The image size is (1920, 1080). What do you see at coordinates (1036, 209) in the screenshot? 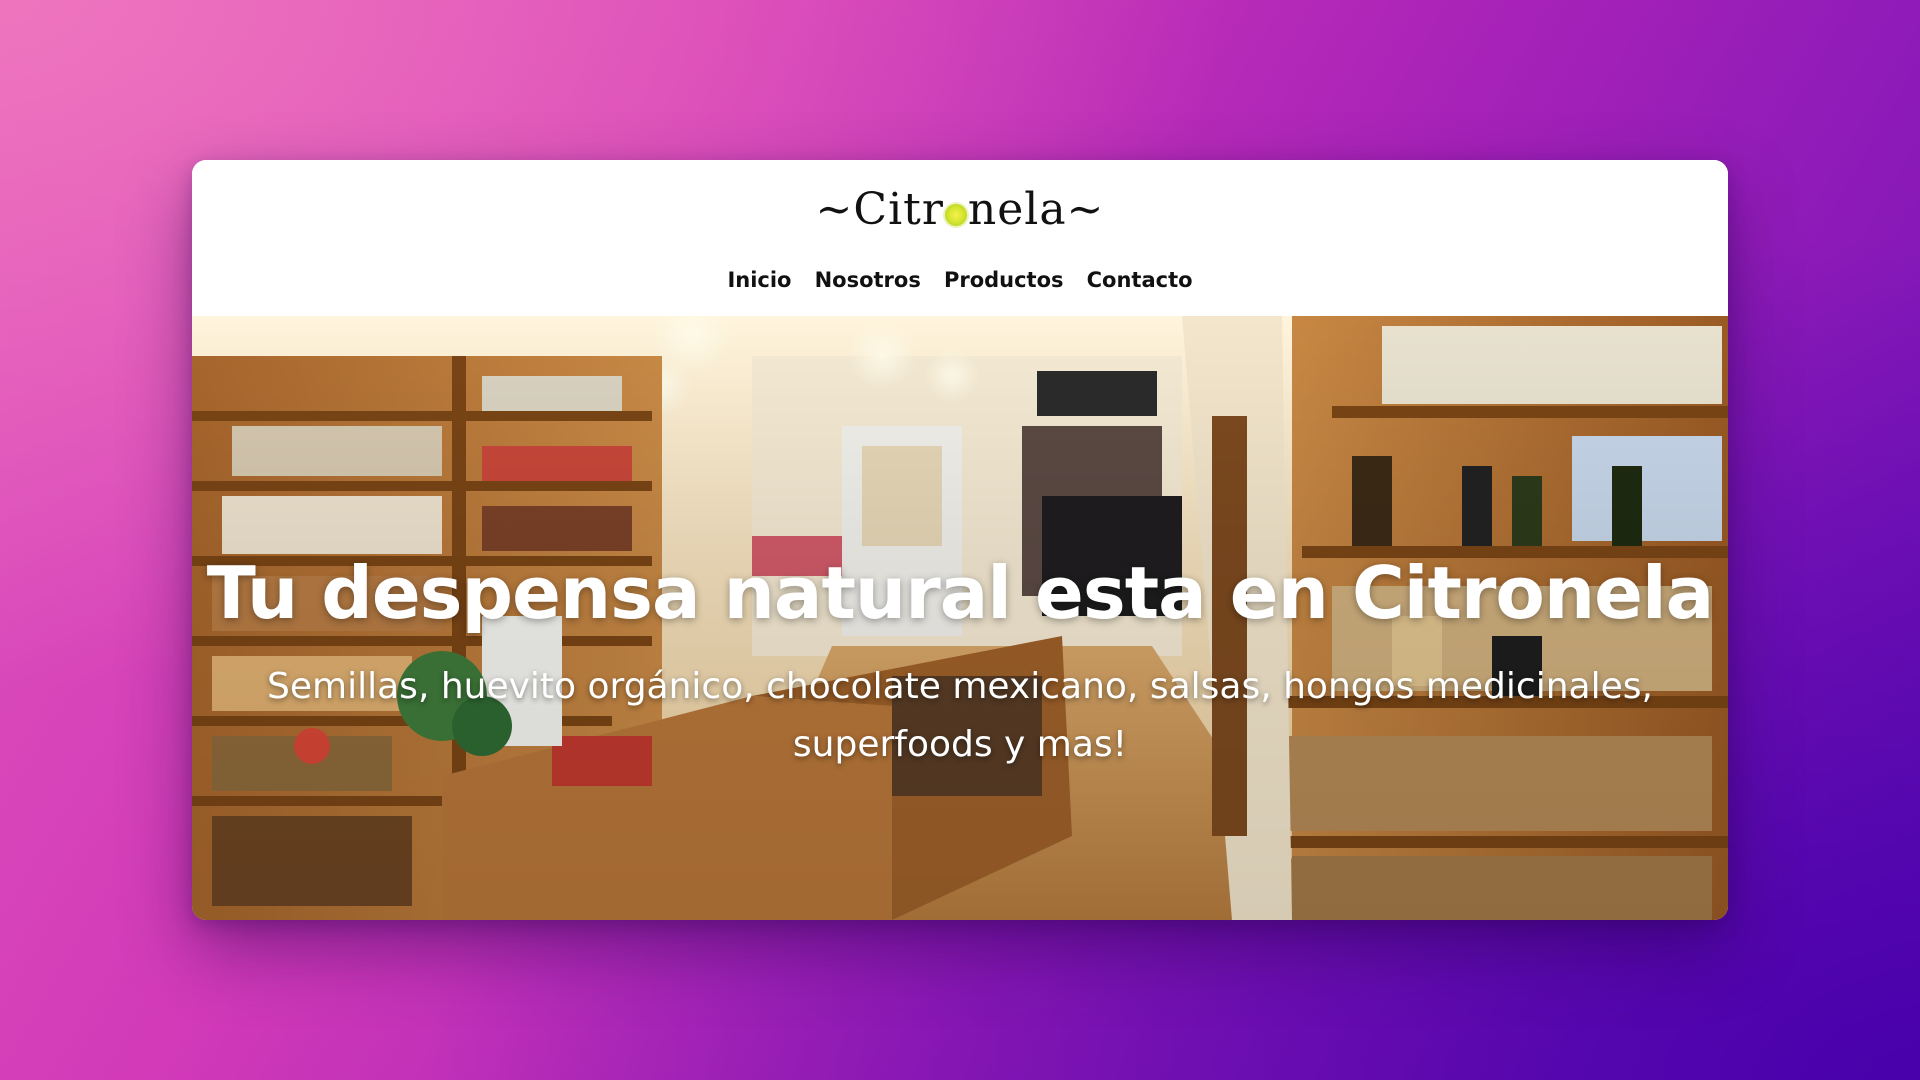
I see `logo-text-end: nela~` at bounding box center [1036, 209].